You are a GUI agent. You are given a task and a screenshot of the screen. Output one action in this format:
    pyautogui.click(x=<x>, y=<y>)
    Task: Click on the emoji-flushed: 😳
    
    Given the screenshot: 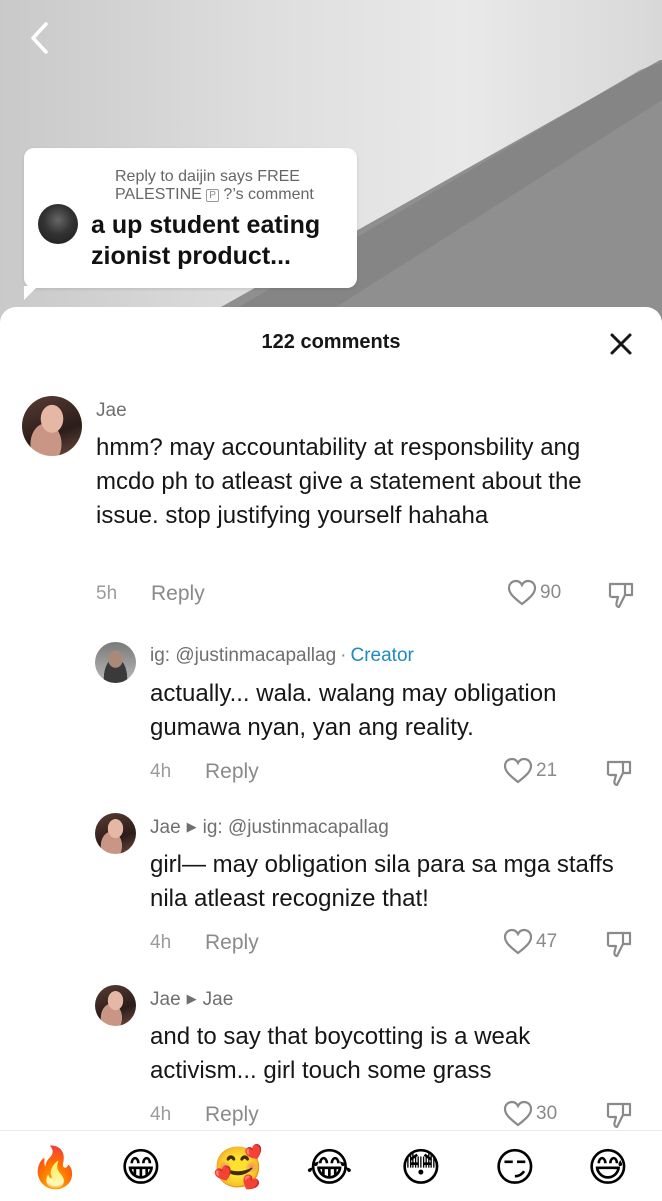 What is the action you would take?
    pyautogui.click(x=421, y=1168)
    